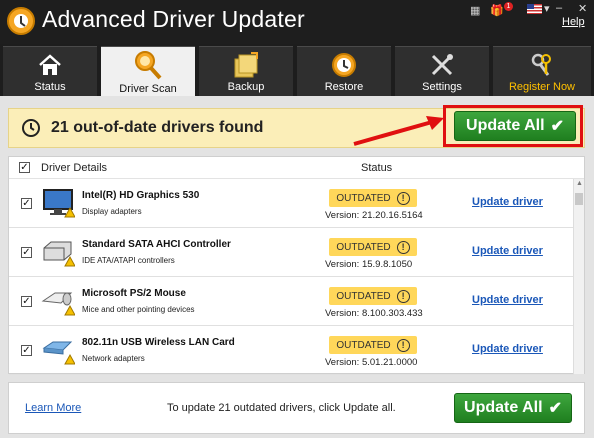  I want to click on scroll-up-icon: ▲, so click(579, 183).